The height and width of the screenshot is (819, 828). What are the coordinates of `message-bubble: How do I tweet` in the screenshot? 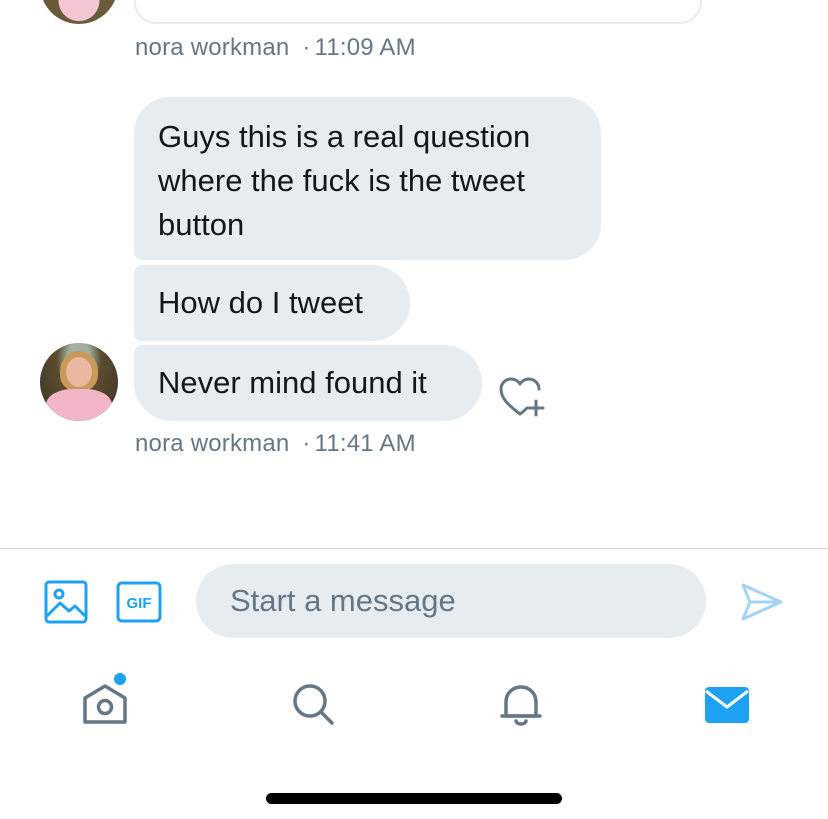 It's located at (272, 303).